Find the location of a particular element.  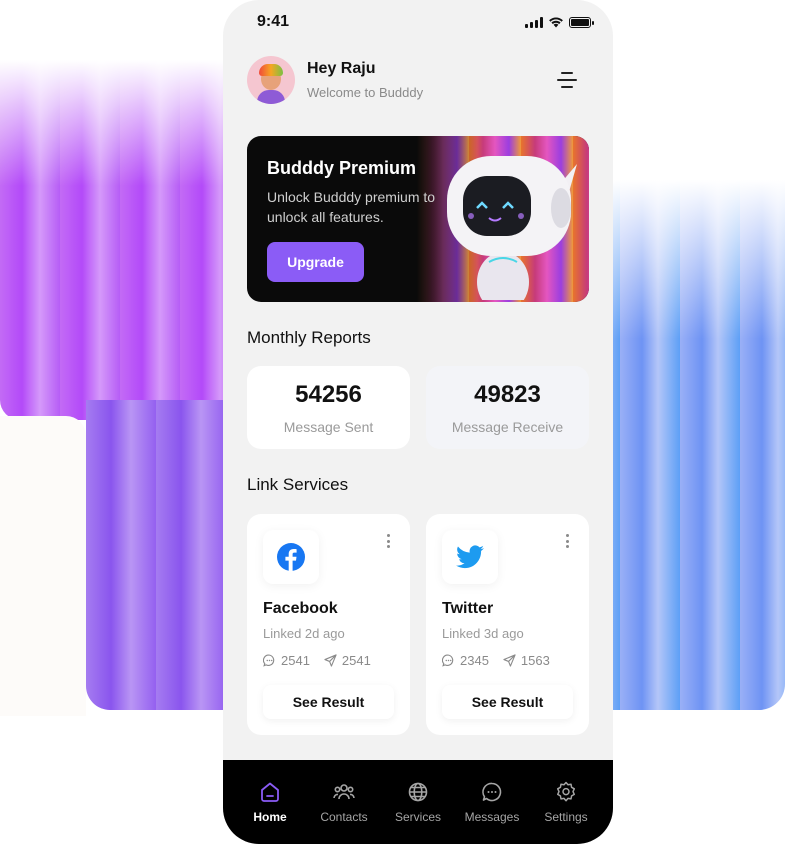

greeting: Hey Raju Welcome to Budddy is located at coordinates (365, 80).